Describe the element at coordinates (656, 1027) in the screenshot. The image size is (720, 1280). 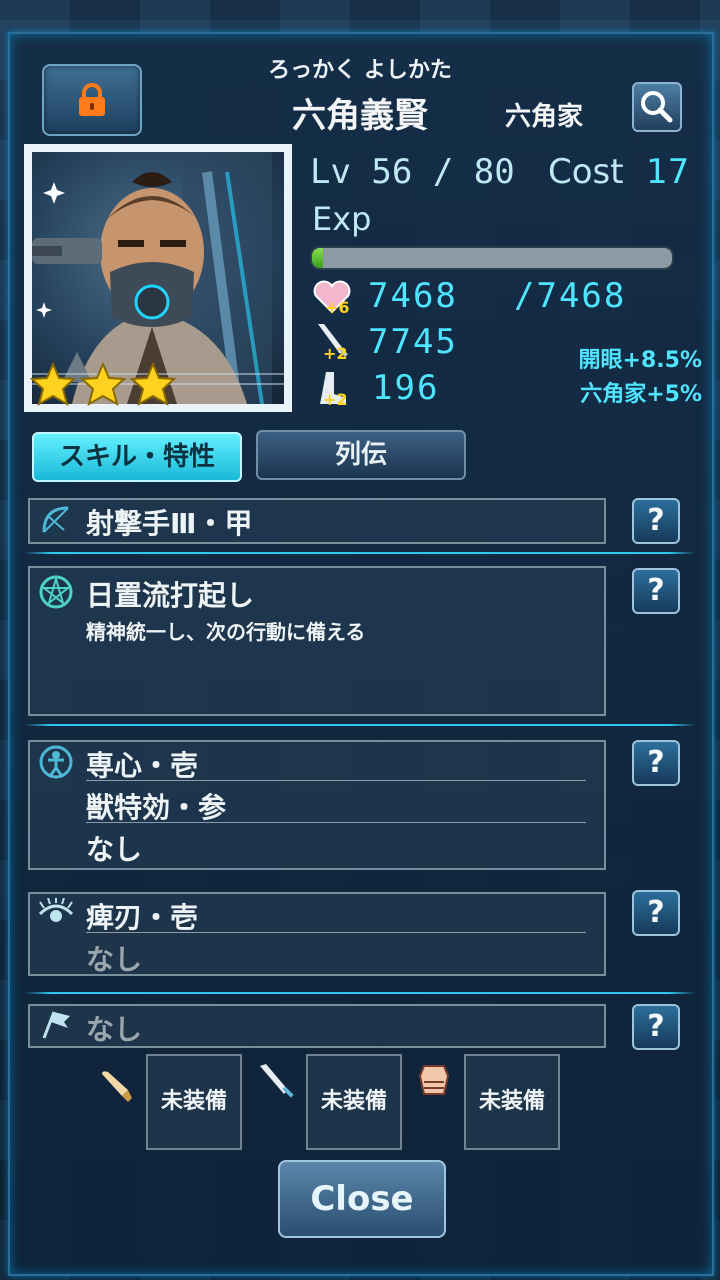
I see `flag-help-button: ?` at that location.